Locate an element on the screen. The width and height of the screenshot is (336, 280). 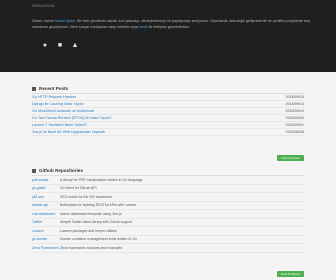
site-name: ISMAILAYDIN is located at coordinates (43, 6).